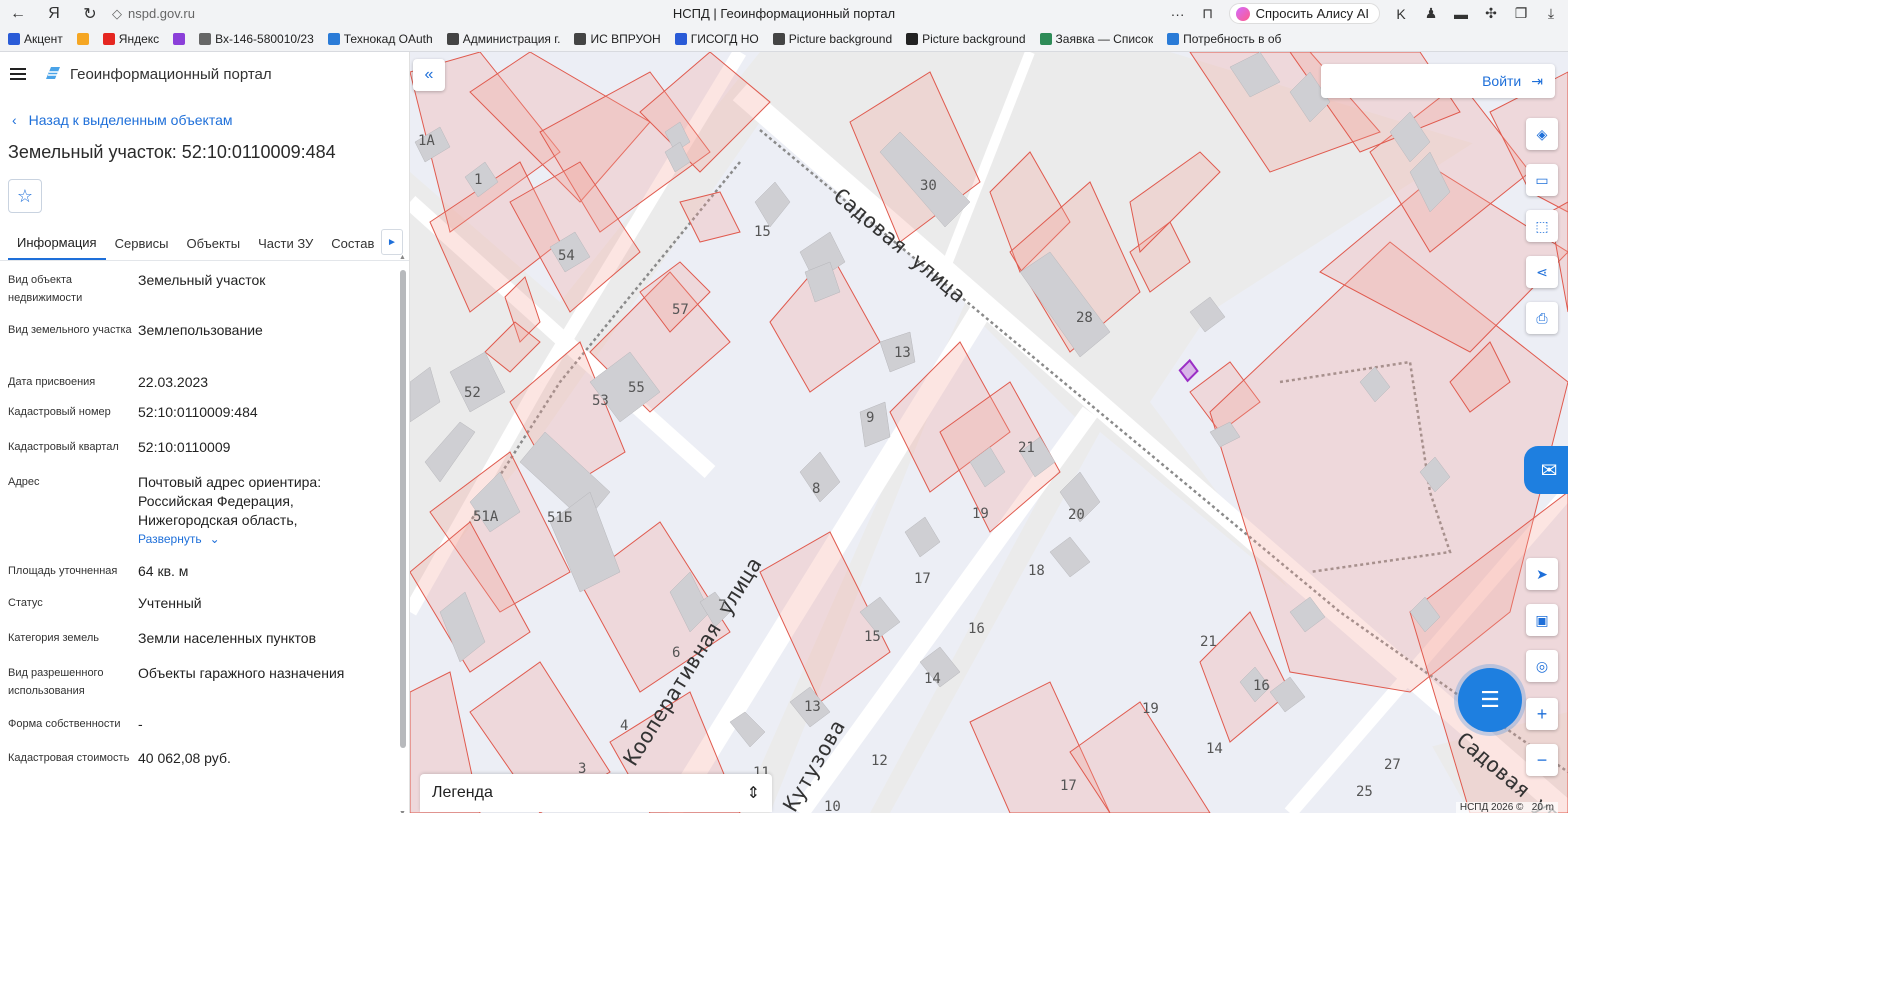  Describe the element at coordinates (199, 578) in the screenshot. I see `attr-row: Площадь уточненная 64 кв. м` at that location.